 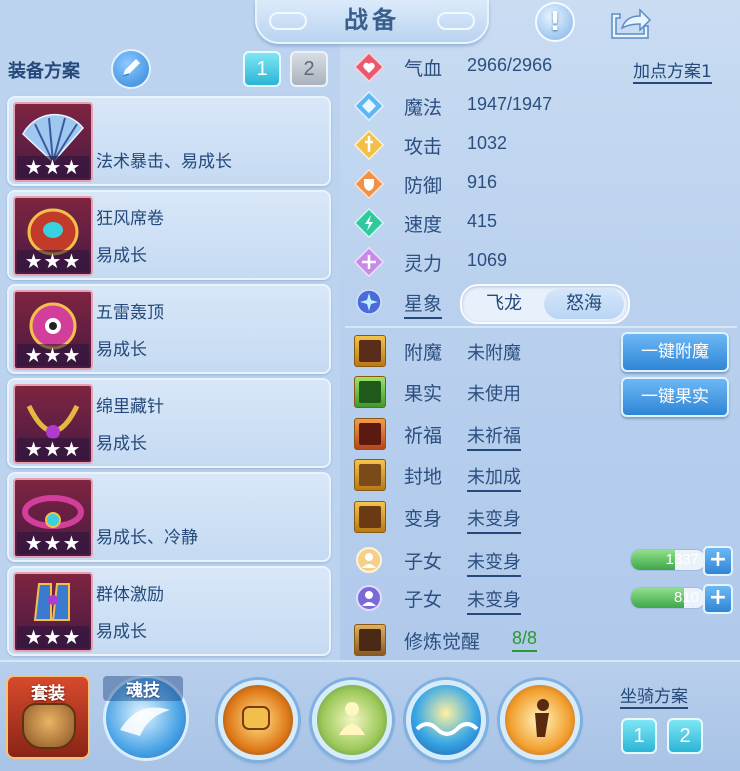 What do you see at coordinates (309, 69) in the screenshot?
I see `equipment-plan-2-button: 2` at bounding box center [309, 69].